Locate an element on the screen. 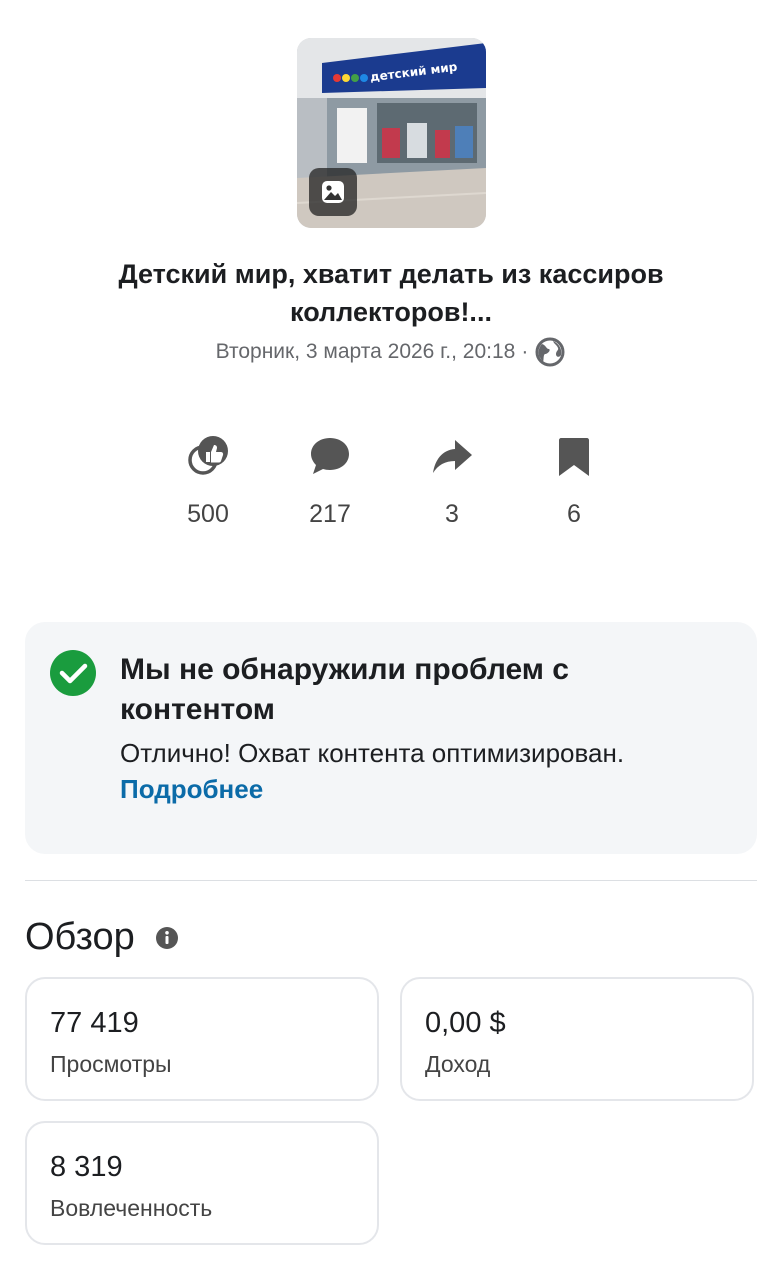 The image size is (782, 1280). info-icon is located at coordinates (167, 938).